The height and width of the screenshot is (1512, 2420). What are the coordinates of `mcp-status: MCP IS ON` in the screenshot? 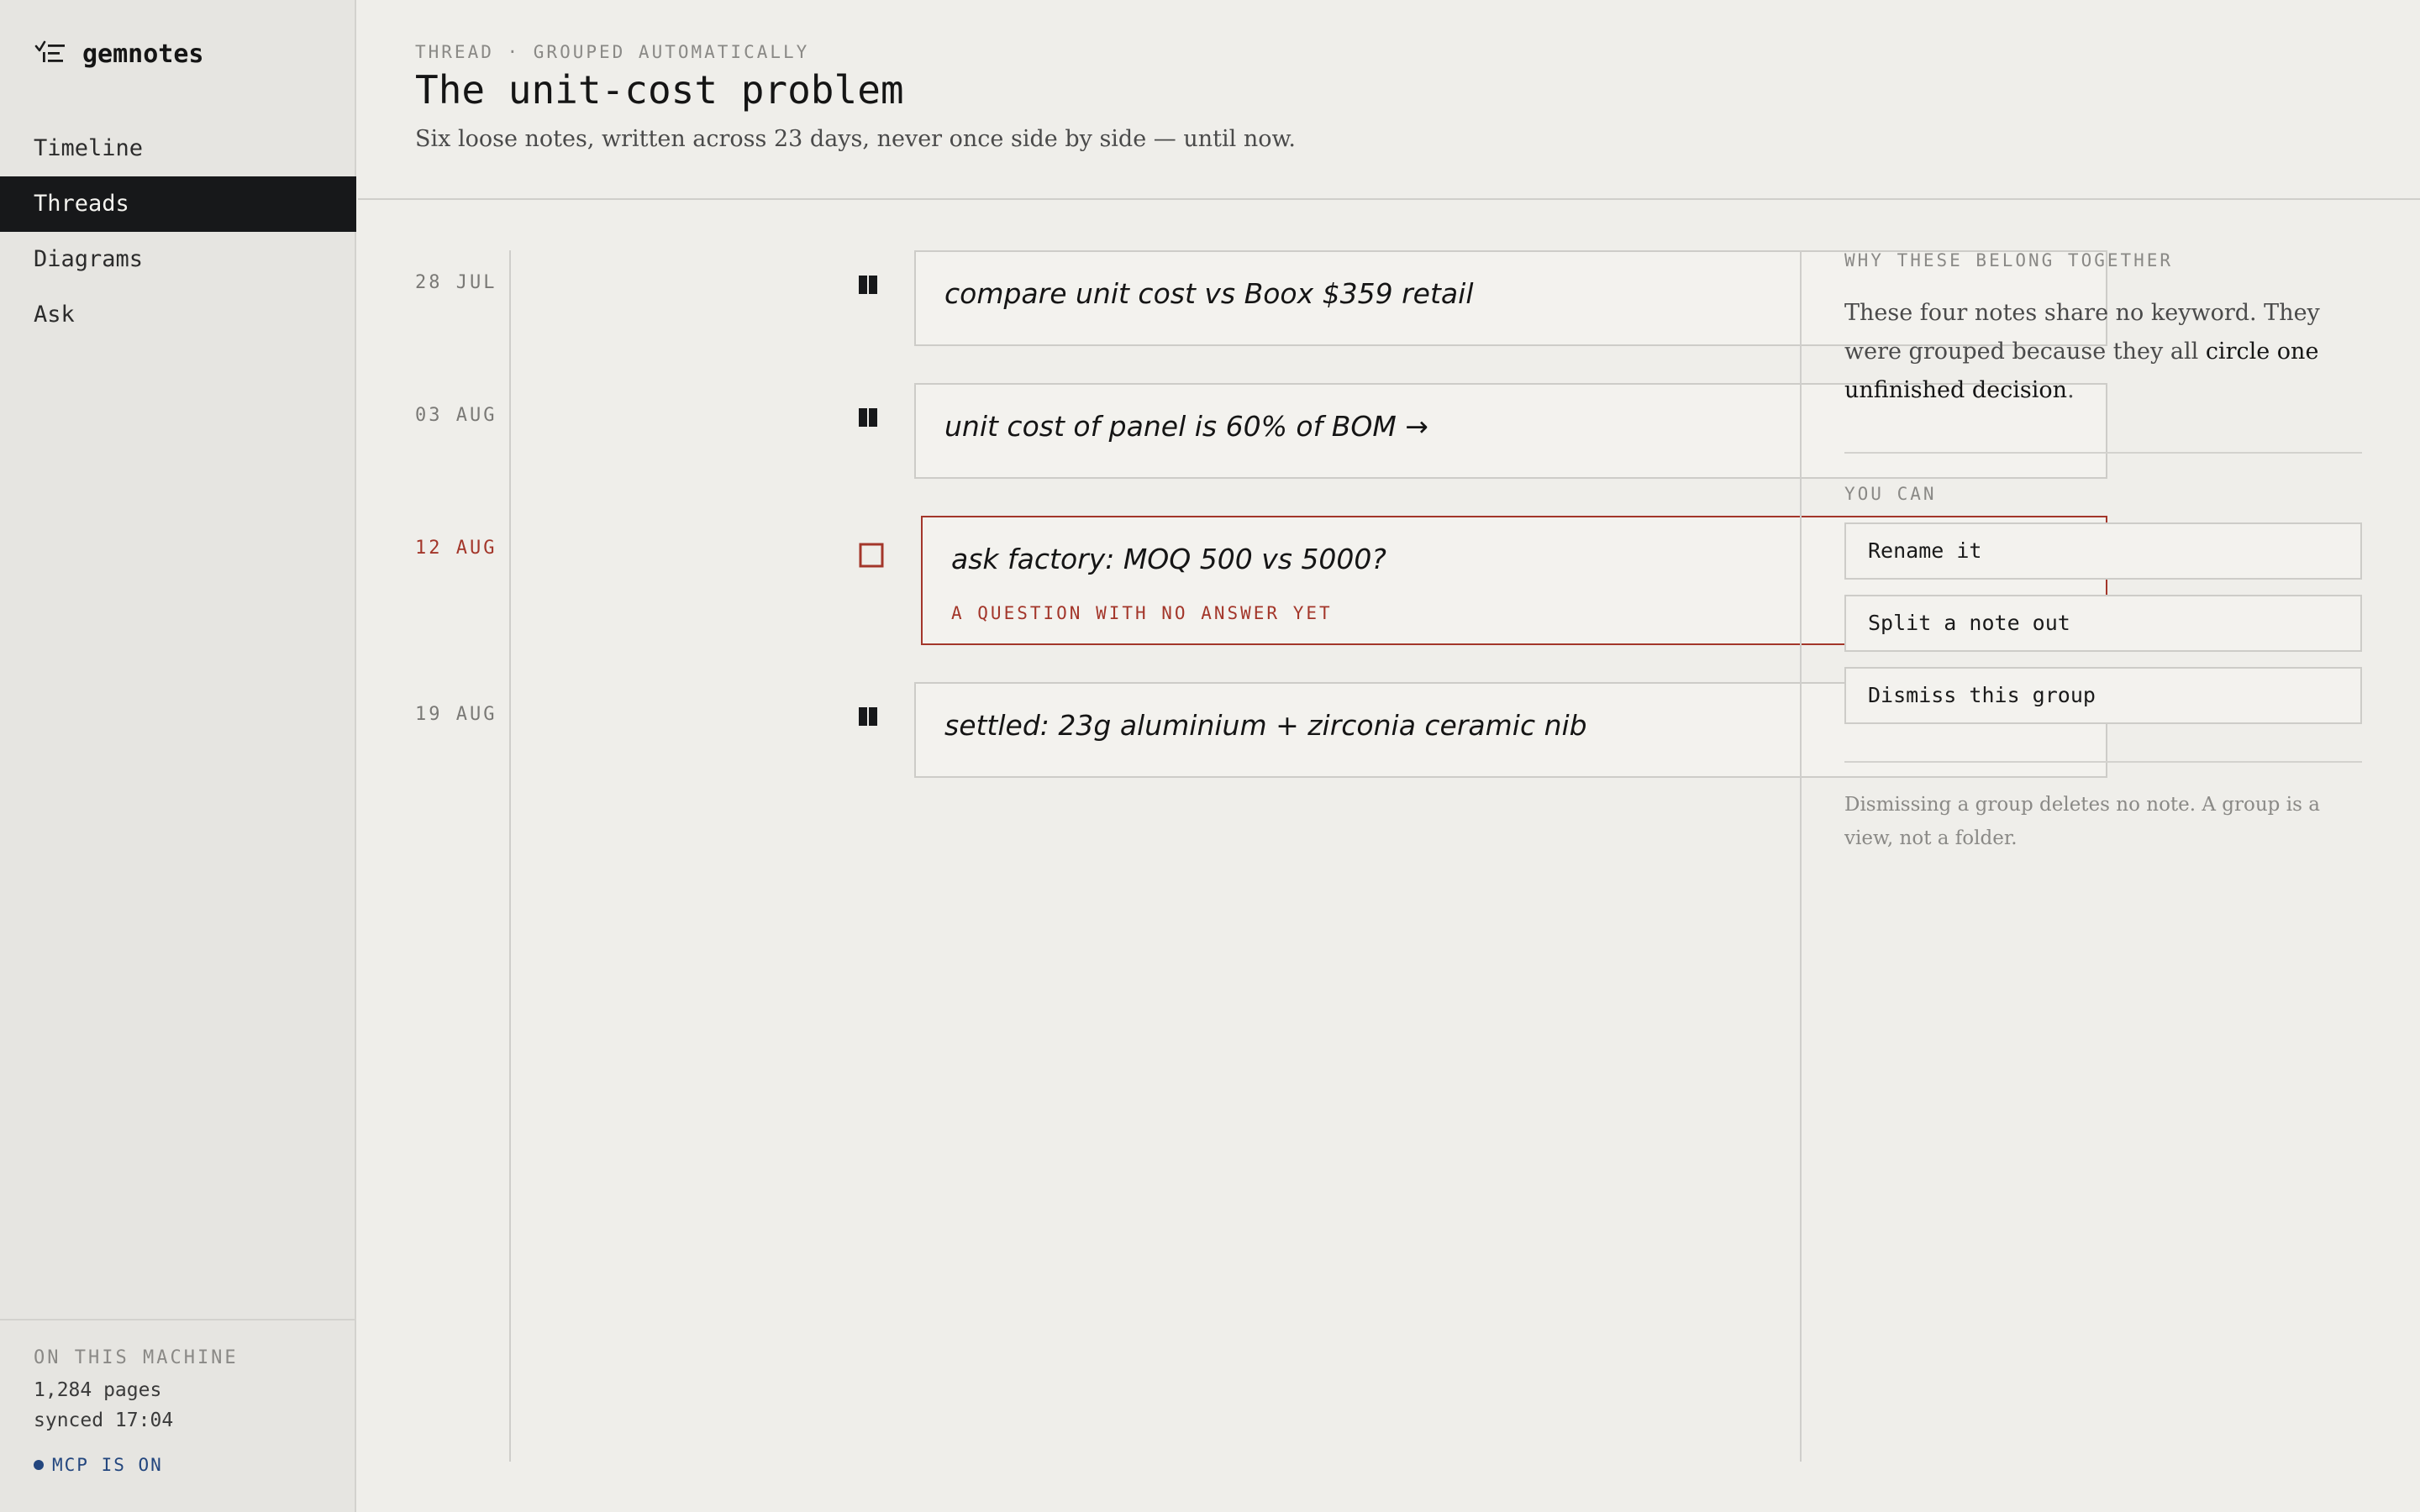 It's located at (98, 1465).